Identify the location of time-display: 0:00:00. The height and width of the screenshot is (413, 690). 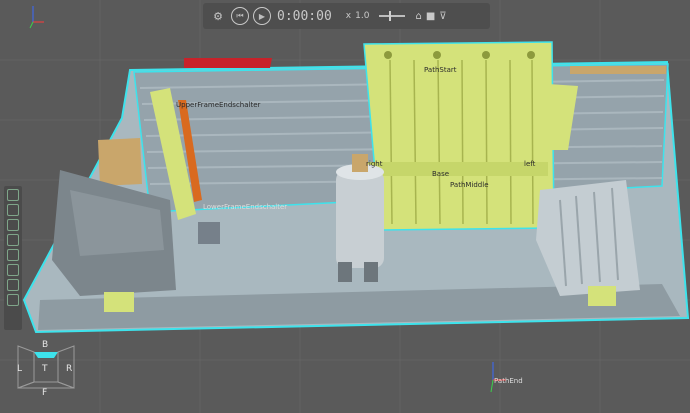
(304, 16).